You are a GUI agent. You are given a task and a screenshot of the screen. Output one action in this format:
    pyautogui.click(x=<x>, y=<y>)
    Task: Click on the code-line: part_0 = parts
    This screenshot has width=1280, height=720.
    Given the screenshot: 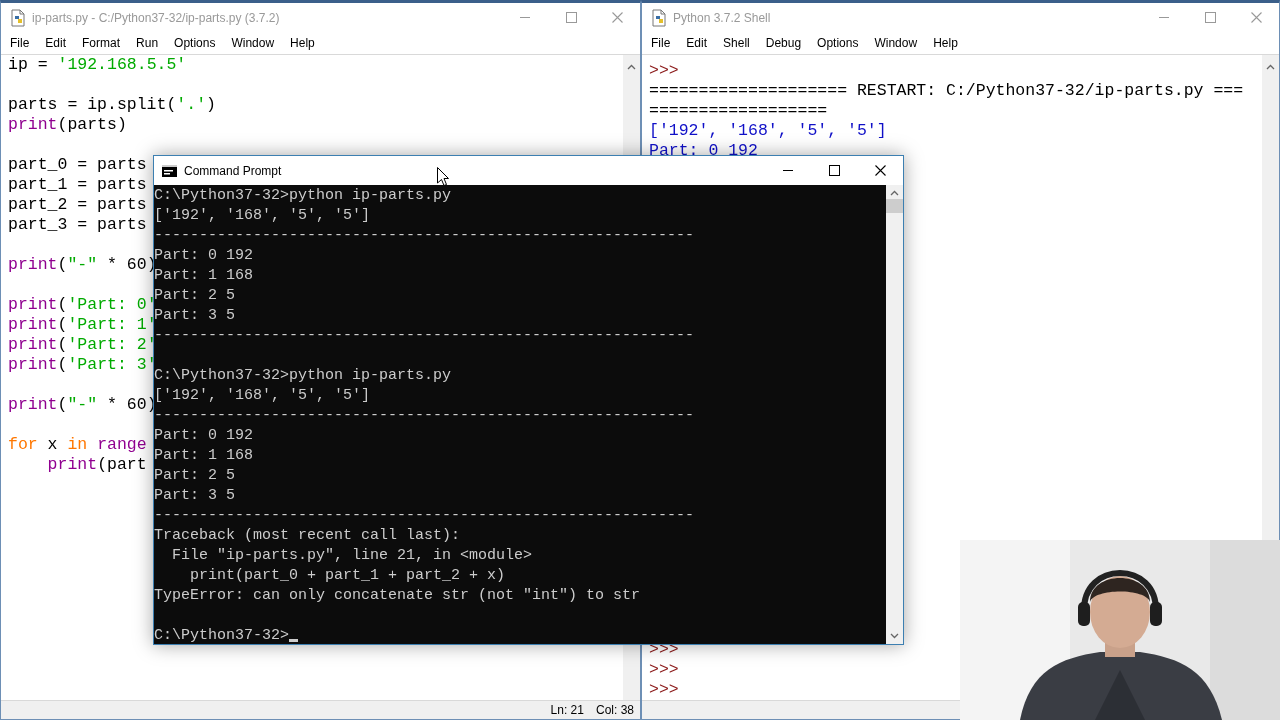 What is the action you would take?
    pyautogui.click(x=77, y=165)
    